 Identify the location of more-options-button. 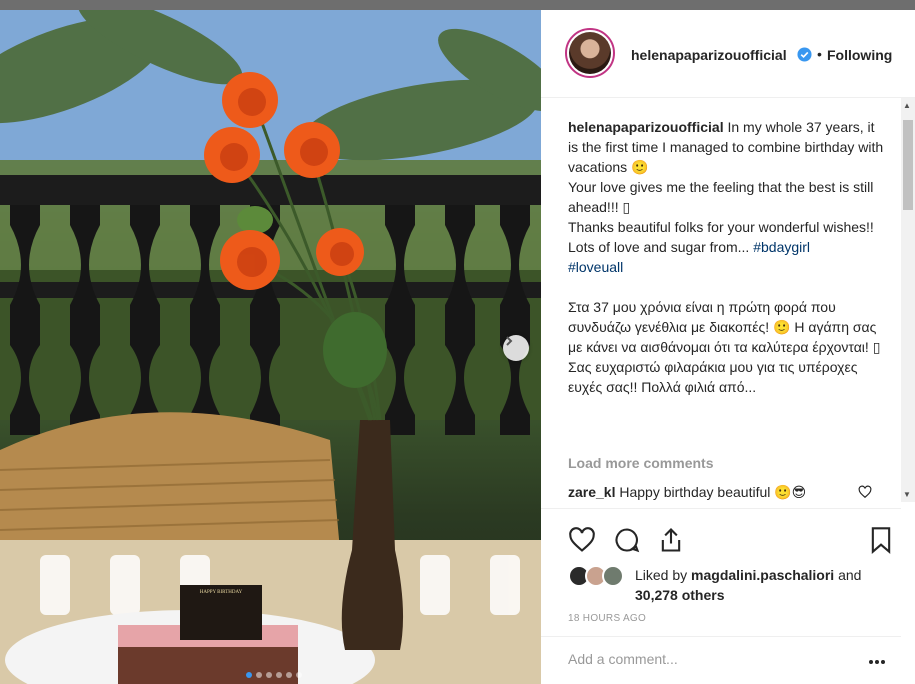
(879, 659).